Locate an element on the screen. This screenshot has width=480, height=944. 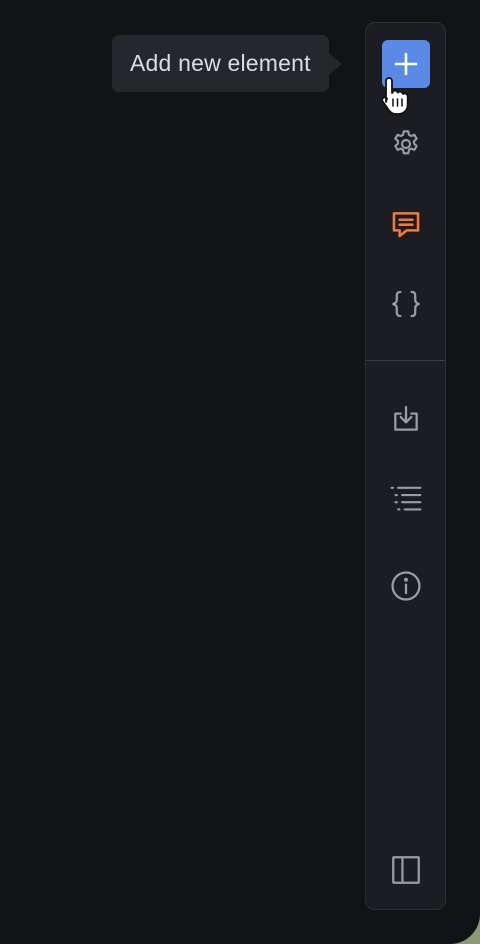
add-element-button is located at coordinates (406, 64).